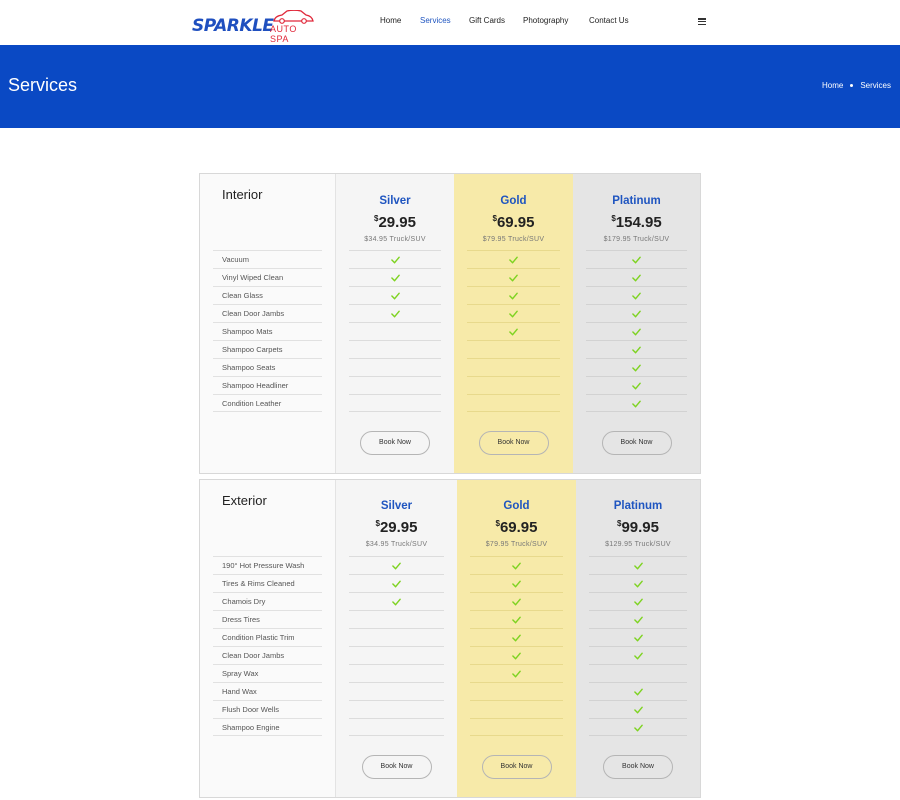 This screenshot has width=900, height=800. Describe the element at coordinates (267, 565) in the screenshot. I see `feature-item: 190° Hot Pressure Wash` at that location.